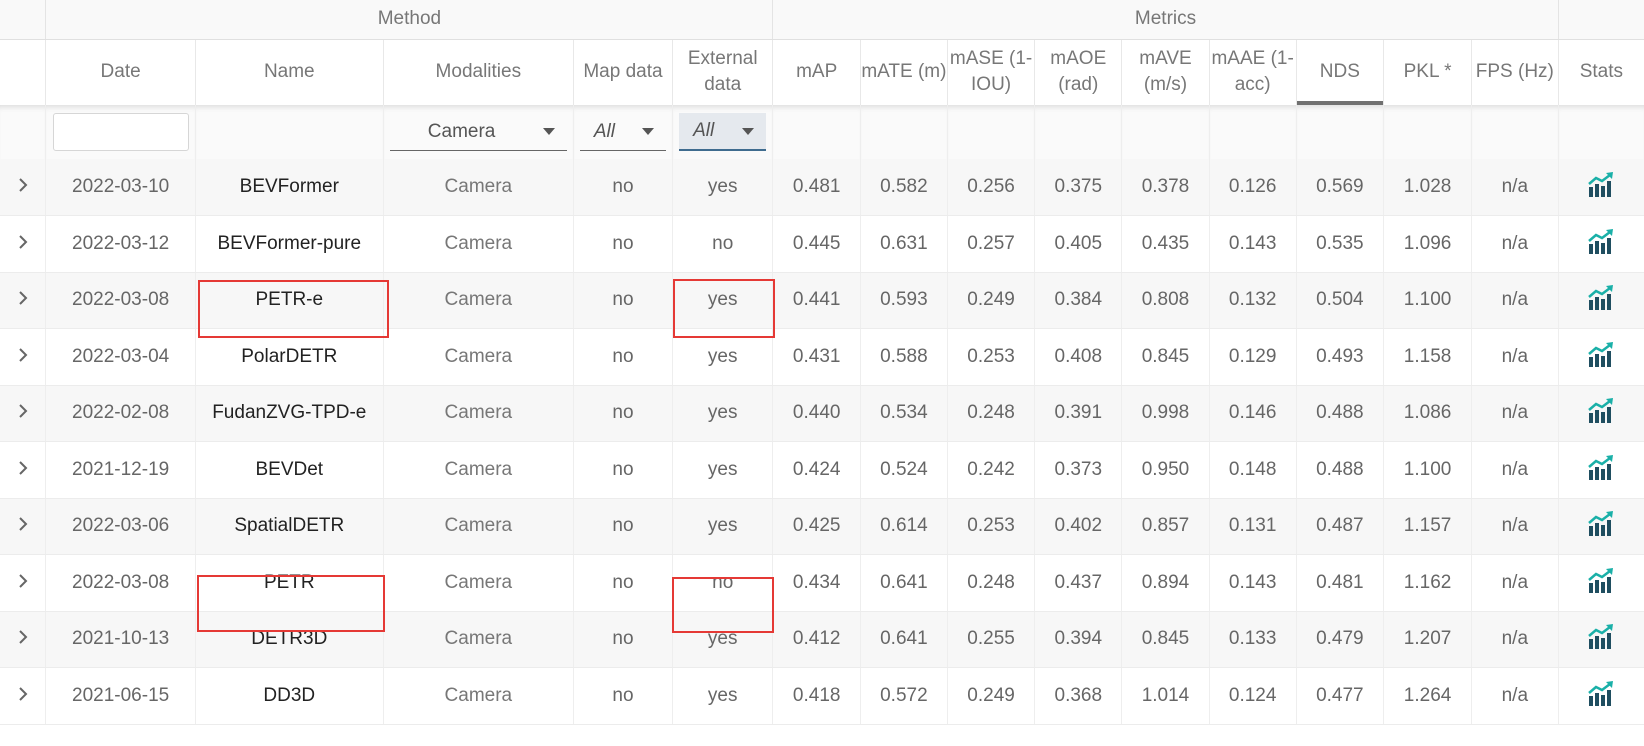  What do you see at coordinates (289, 72) in the screenshot?
I see `column-header-name: Name` at bounding box center [289, 72].